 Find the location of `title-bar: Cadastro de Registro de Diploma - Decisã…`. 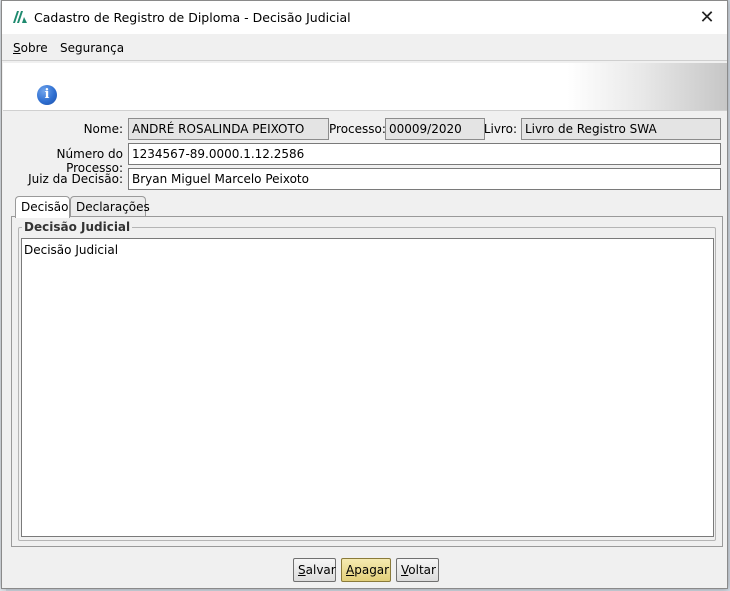

title-bar: Cadastro de Registro de Diploma - Decisã… is located at coordinates (364, 17).